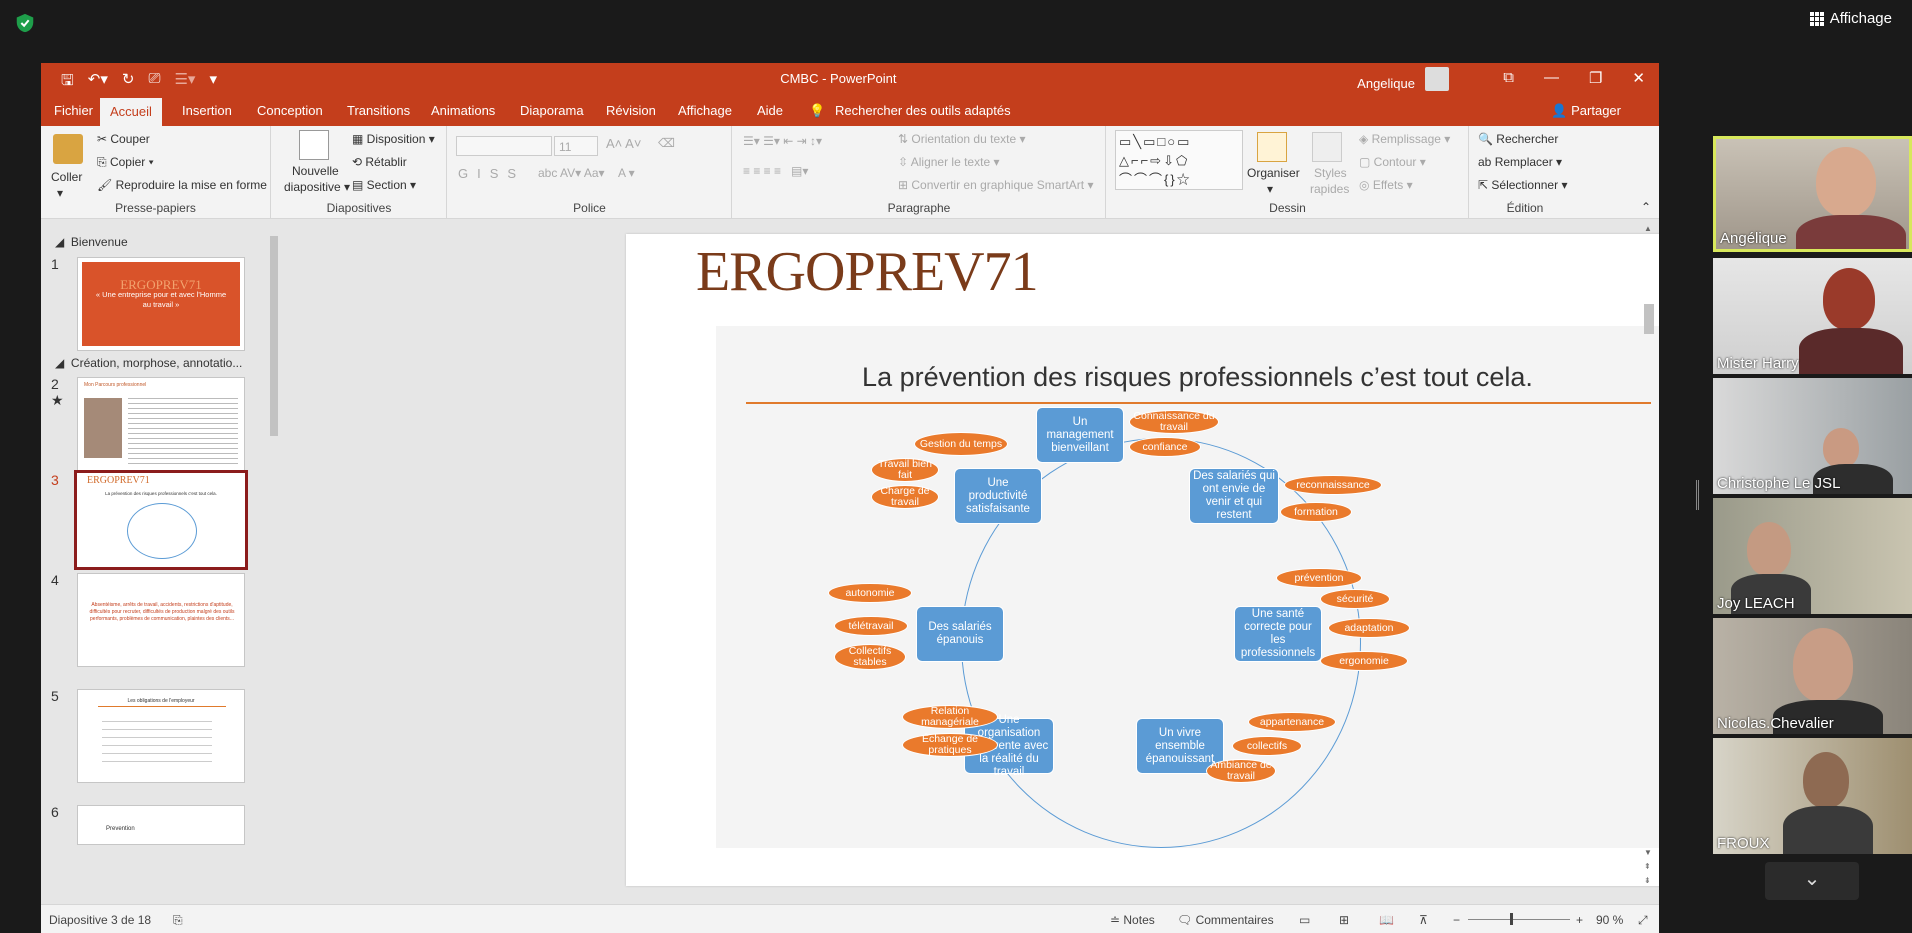  I want to click on replace-button: ab Remplacer ▾, so click(1520, 162).